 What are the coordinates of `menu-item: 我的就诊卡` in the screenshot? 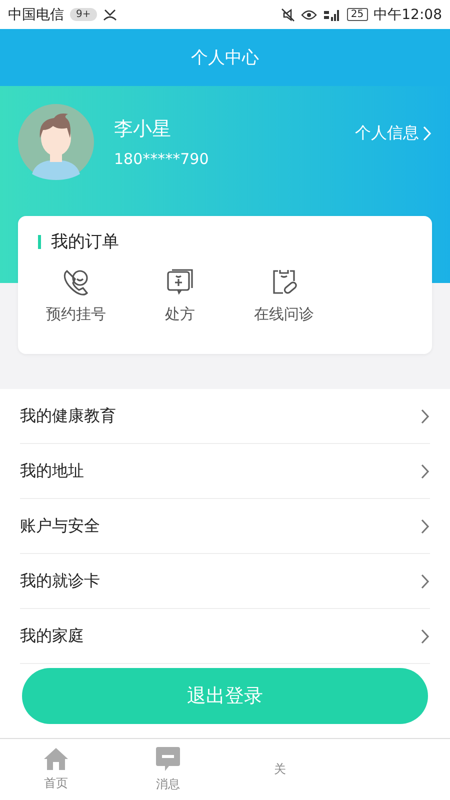 It's located at (60, 581).